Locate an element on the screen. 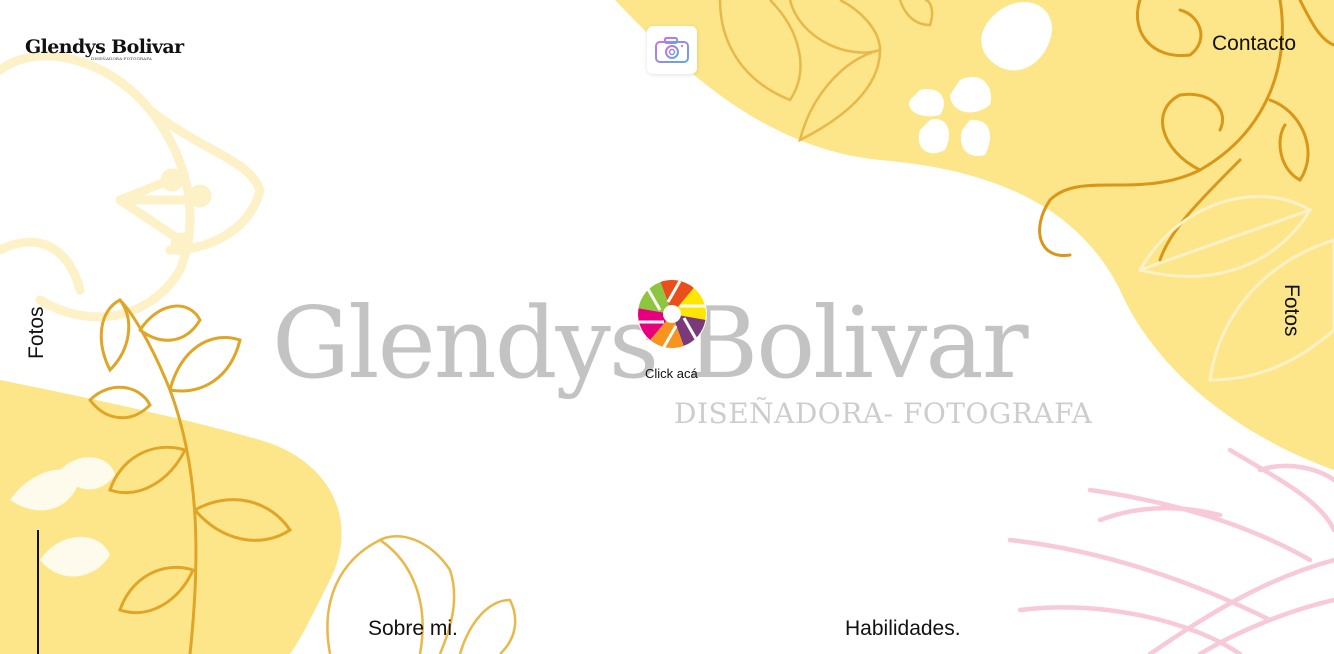 The width and height of the screenshot is (1334, 654). vertical-divider-line is located at coordinates (38, 592).